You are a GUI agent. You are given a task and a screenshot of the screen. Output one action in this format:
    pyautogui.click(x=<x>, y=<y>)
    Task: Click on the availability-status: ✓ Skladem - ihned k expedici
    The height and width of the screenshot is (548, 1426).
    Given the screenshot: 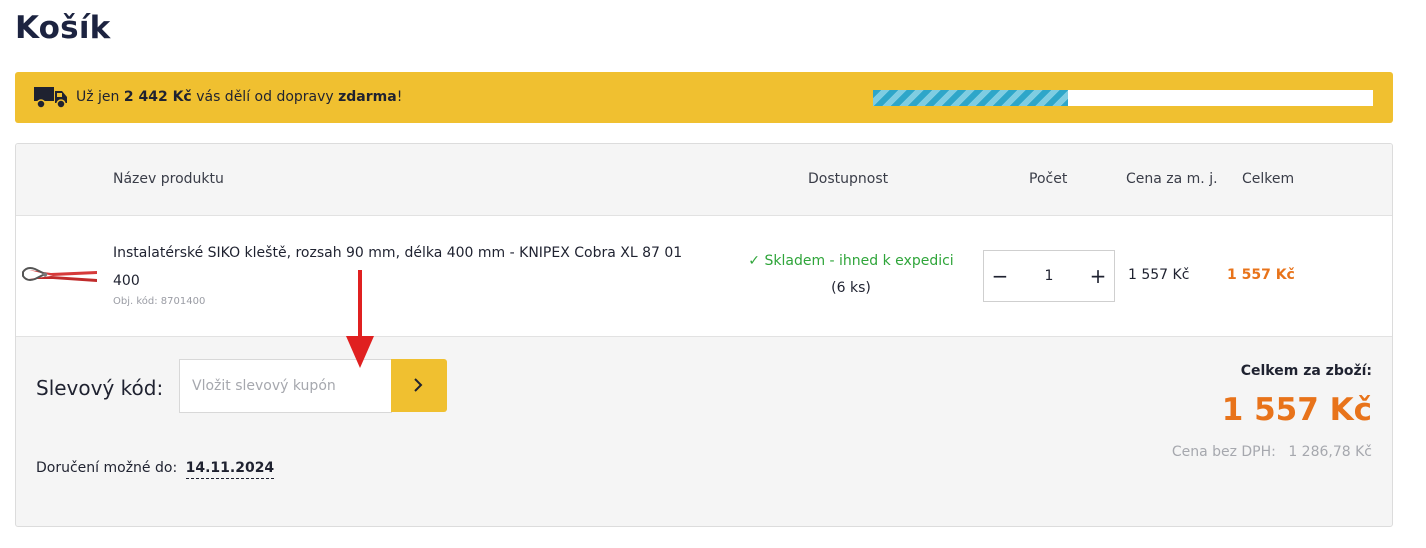 What is the action you would take?
    pyautogui.click(x=851, y=261)
    